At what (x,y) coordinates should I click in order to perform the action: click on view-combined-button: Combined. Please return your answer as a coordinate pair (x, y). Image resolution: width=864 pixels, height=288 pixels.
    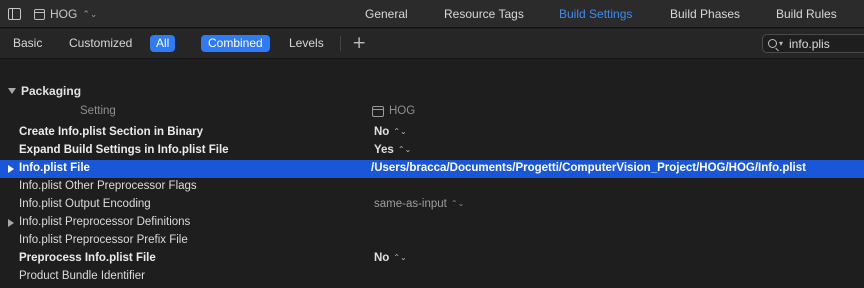
    Looking at the image, I should click on (235, 43).